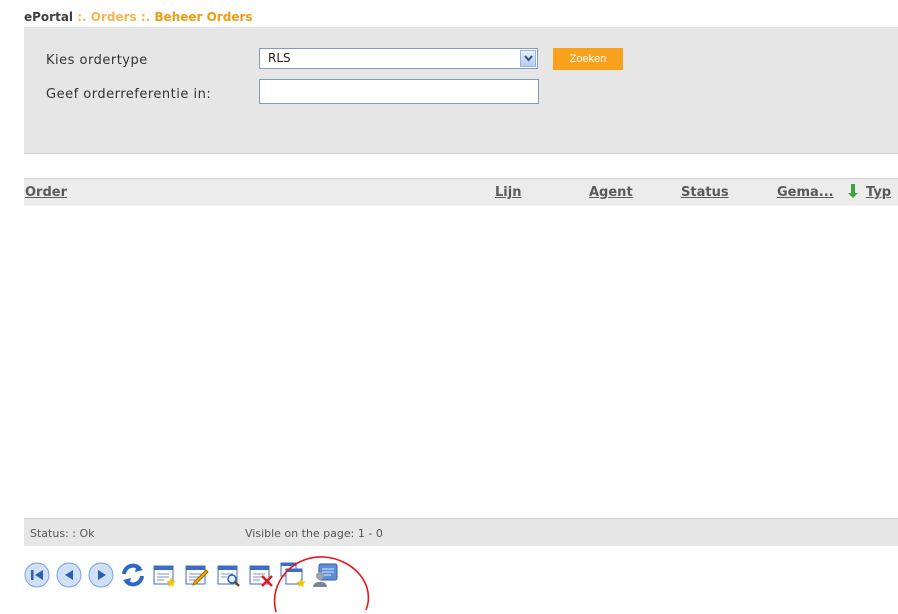 The width and height of the screenshot is (898, 614). Describe the element at coordinates (46, 192) in the screenshot. I see `column-order: Order` at that location.